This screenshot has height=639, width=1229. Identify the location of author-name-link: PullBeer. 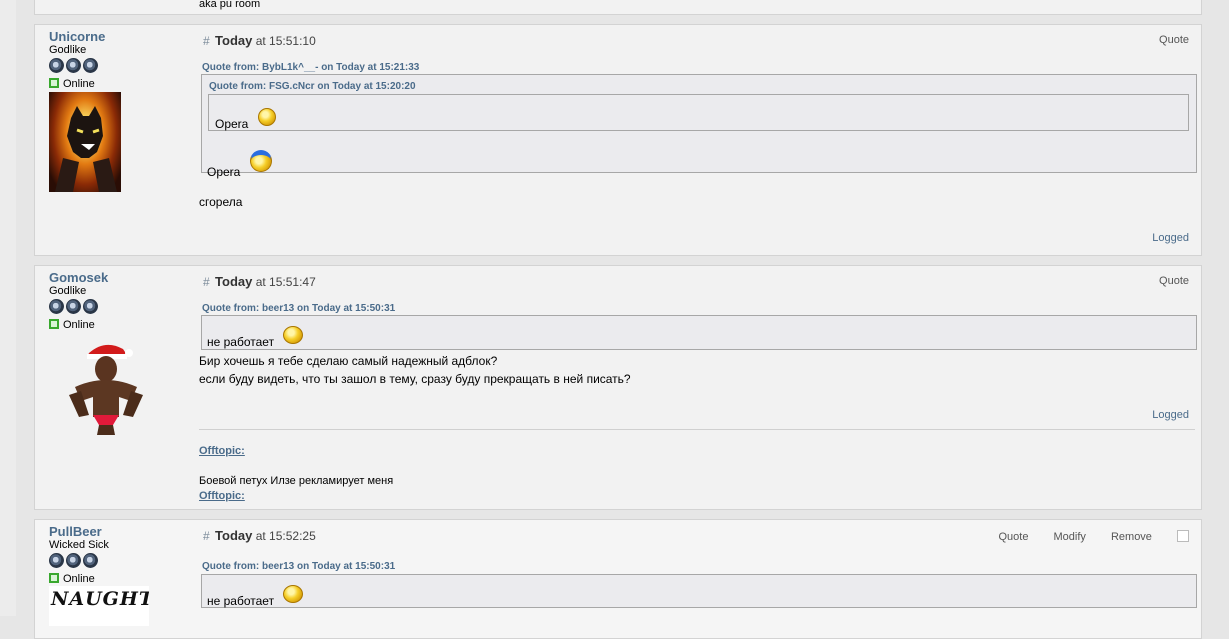
(124, 531).